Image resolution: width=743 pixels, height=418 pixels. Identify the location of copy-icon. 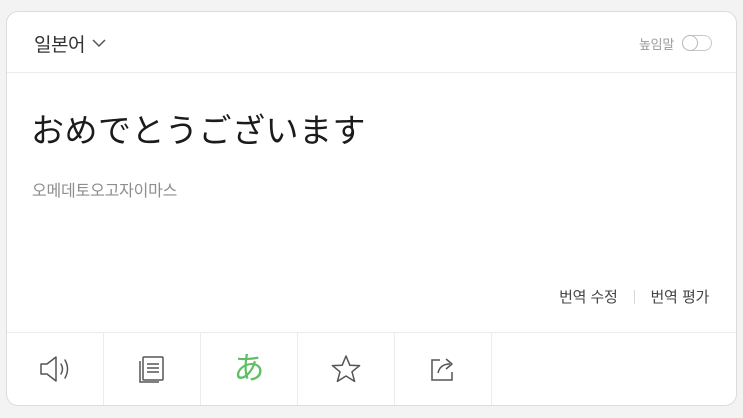
(152, 369).